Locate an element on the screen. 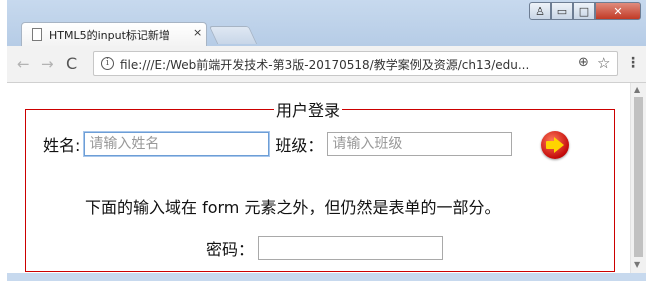 This screenshot has width=646, height=281. back-icon: ← is located at coordinates (23, 64).